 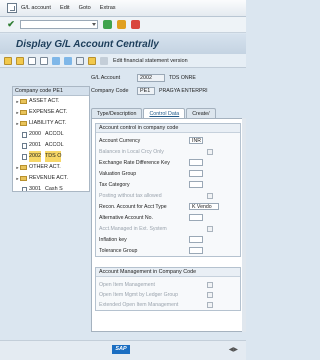 I want to click on tree-node-label: REVENUE ACT., so click(x=48, y=178).